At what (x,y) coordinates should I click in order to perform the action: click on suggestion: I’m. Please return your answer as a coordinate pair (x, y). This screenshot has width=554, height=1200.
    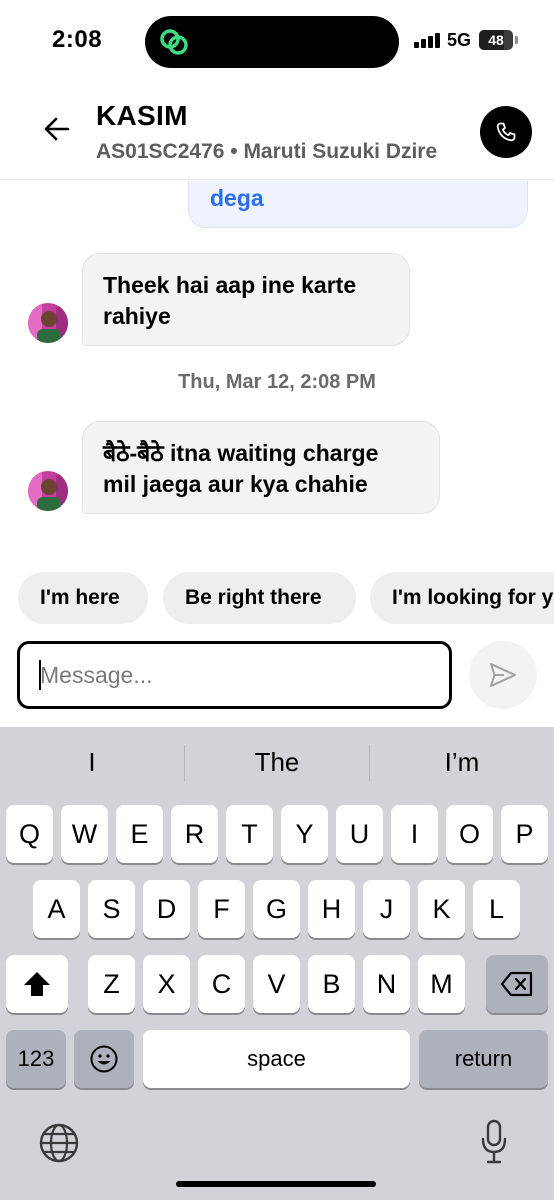
    Looking at the image, I should click on (462, 764).